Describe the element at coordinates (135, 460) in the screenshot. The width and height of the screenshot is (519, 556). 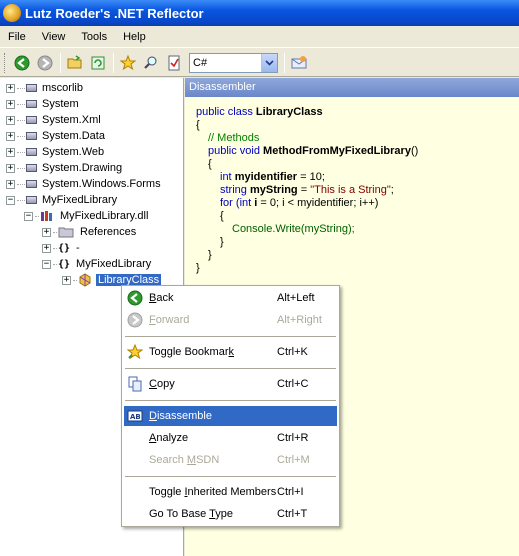
I see `search-msdn-icon` at that location.